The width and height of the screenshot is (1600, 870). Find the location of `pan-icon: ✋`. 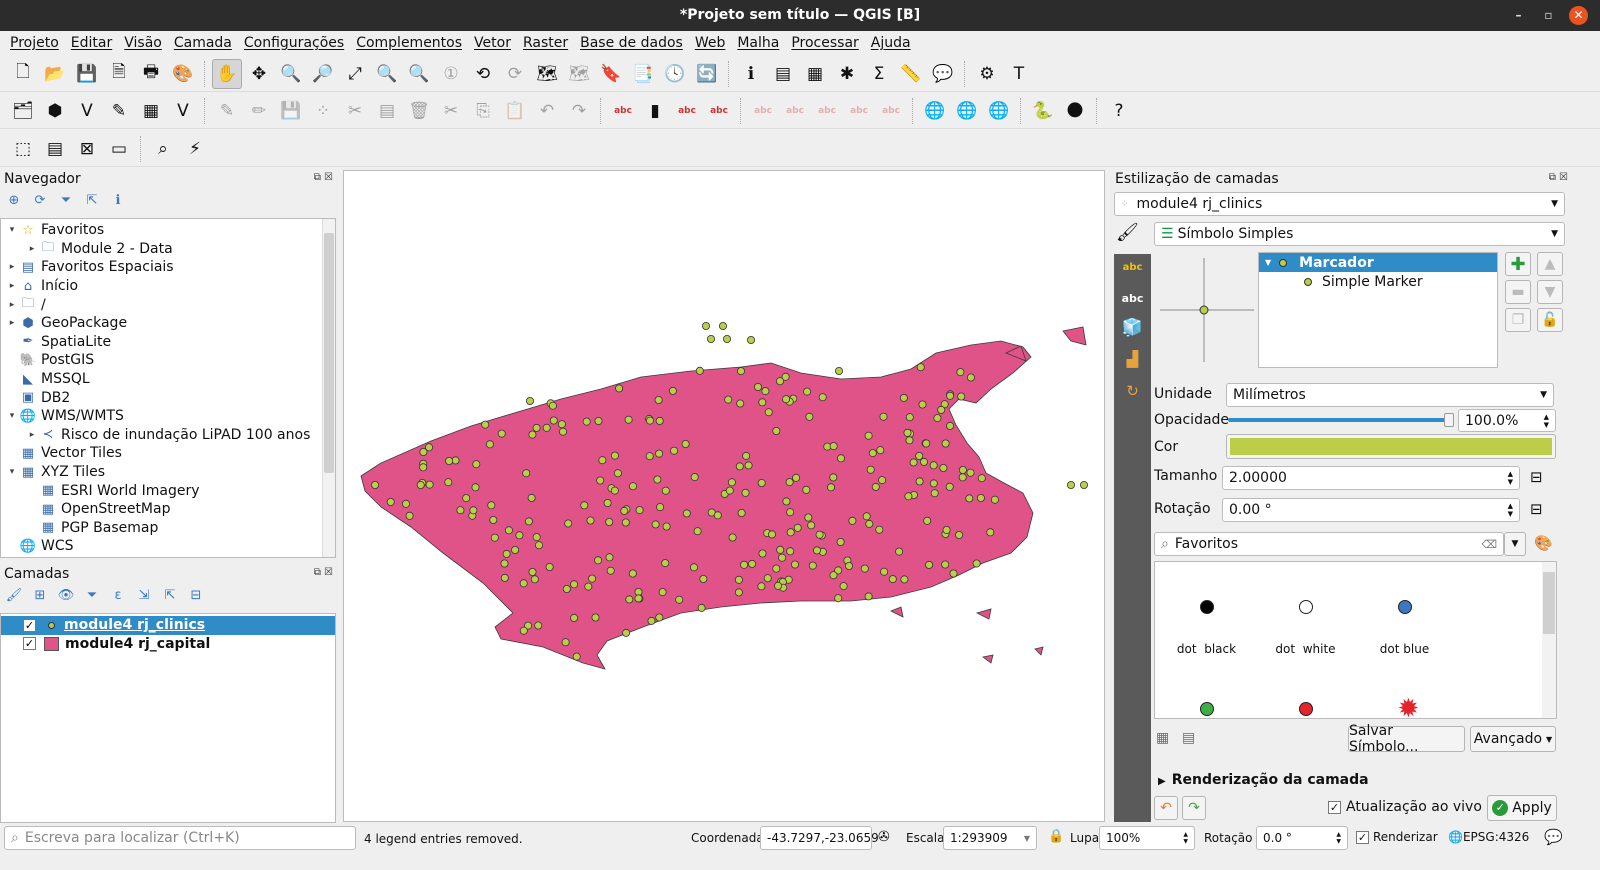

pan-icon: ✋ is located at coordinates (227, 73).